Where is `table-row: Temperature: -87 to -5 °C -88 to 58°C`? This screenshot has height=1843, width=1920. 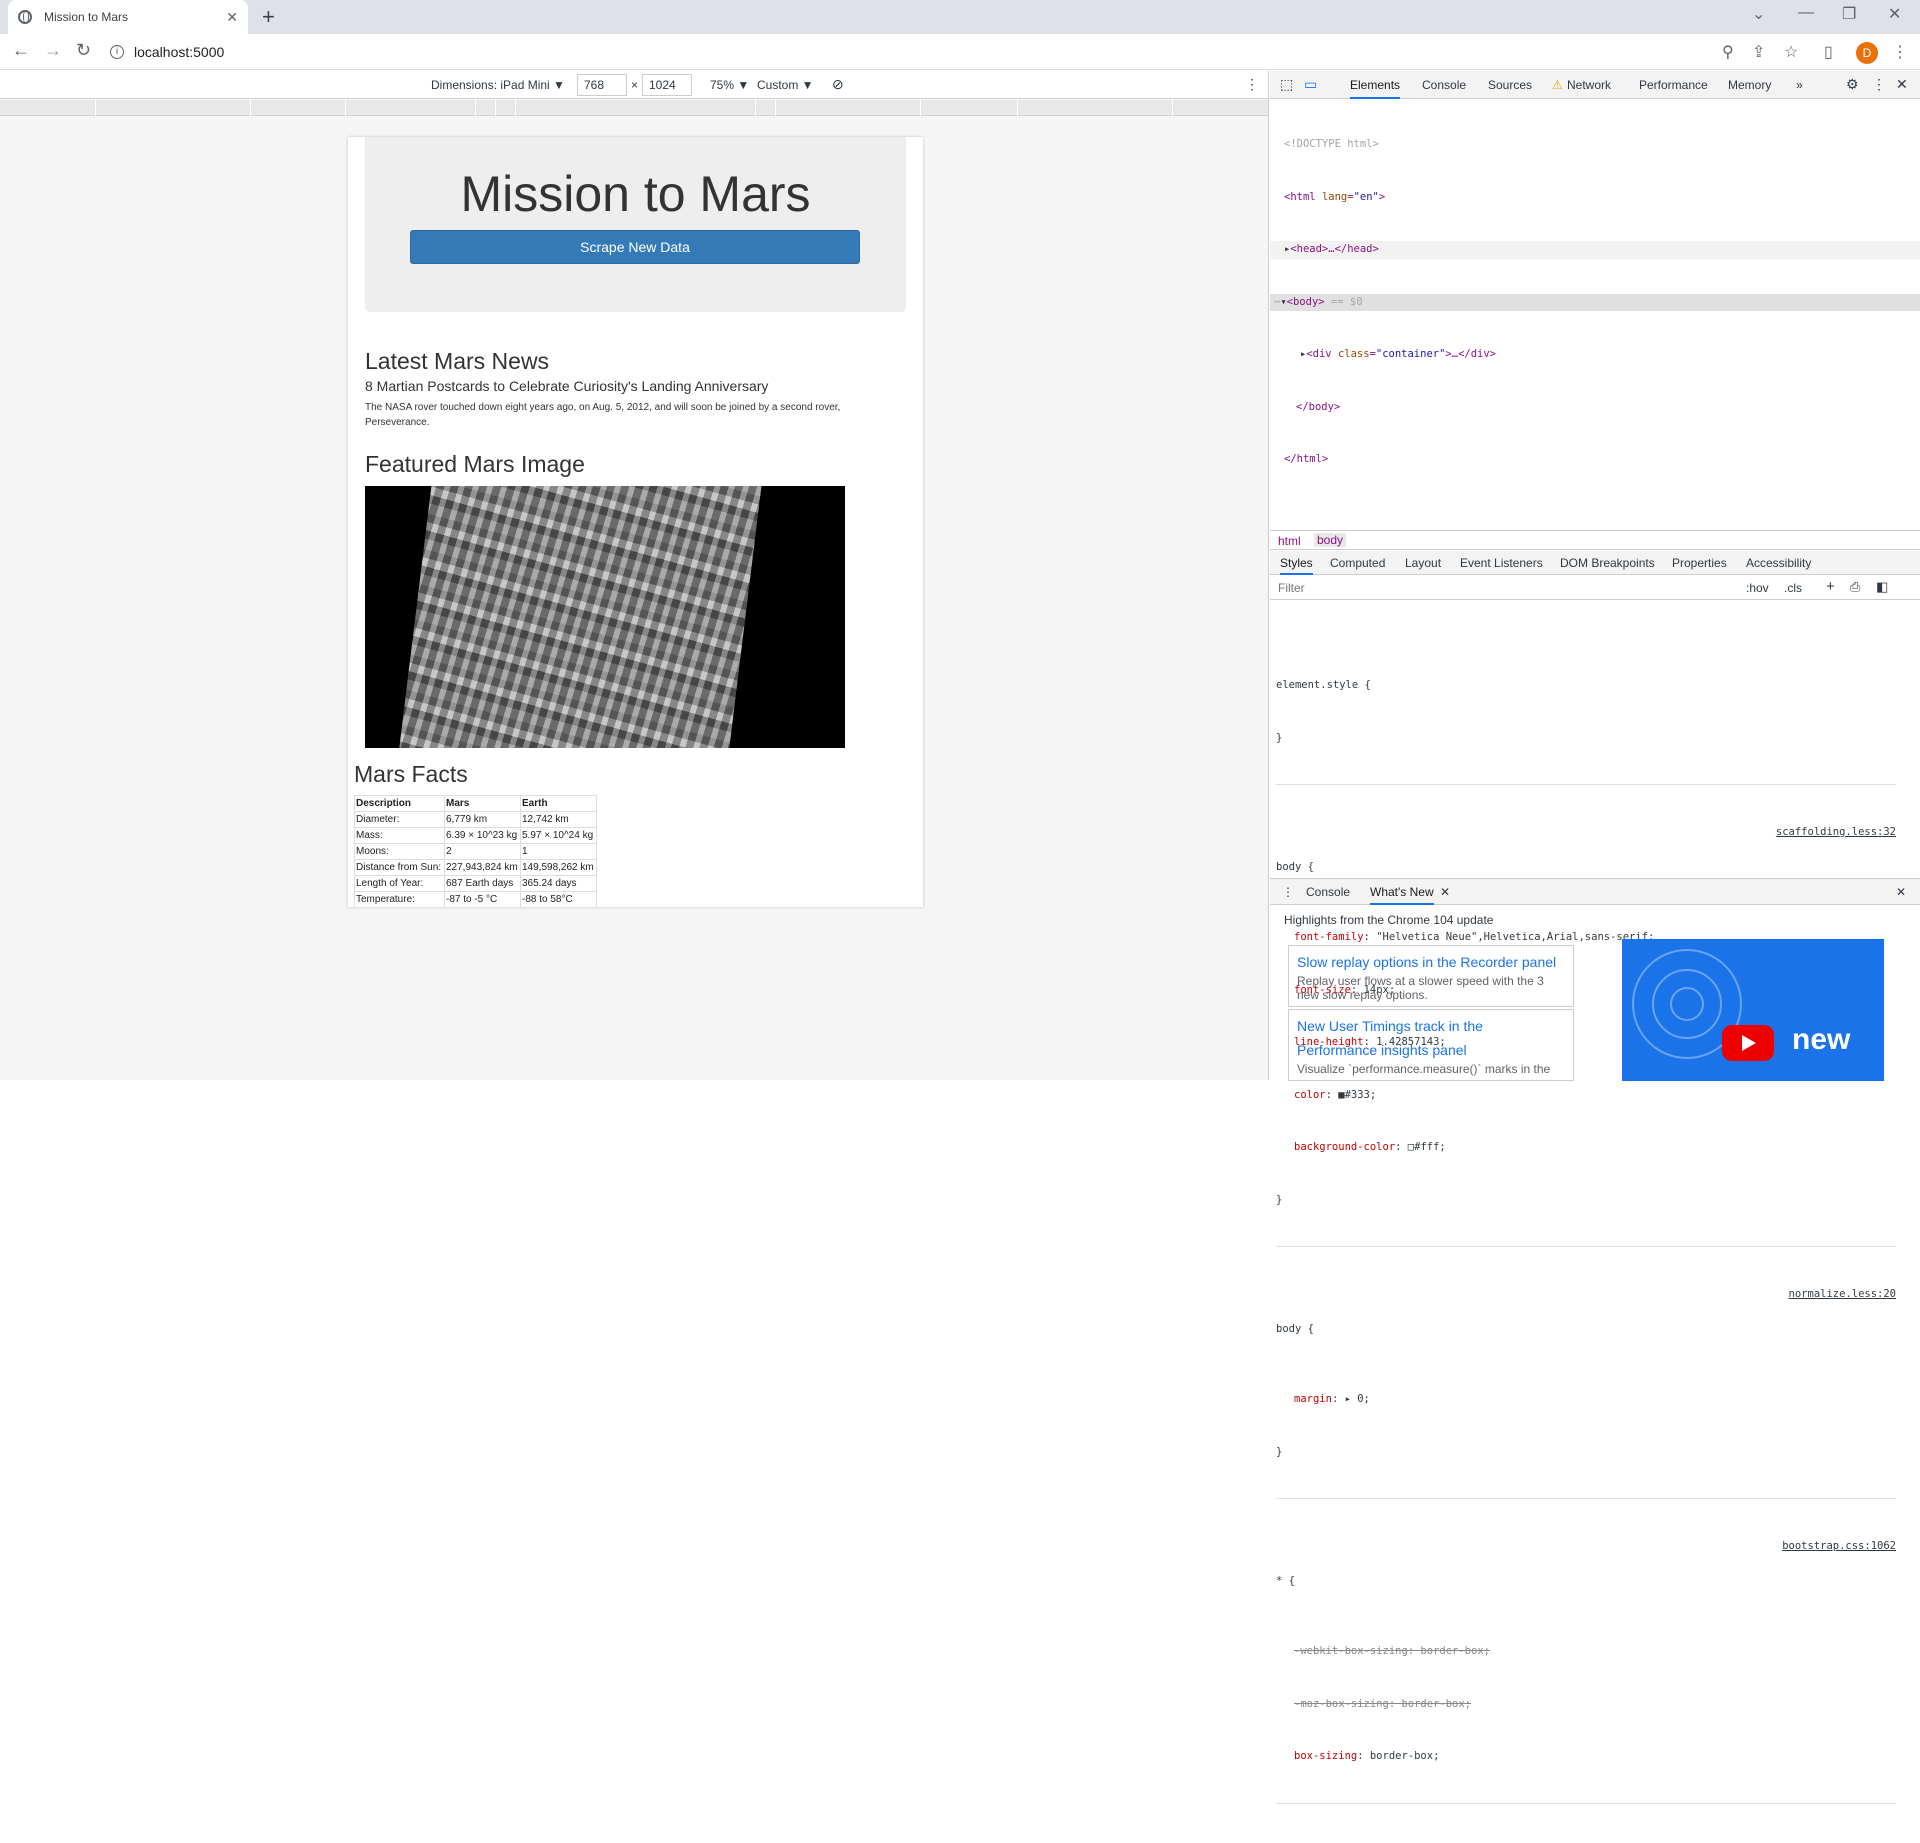
table-row: Temperature: -87 to -5 °C -88 to 58°C is located at coordinates (475, 899).